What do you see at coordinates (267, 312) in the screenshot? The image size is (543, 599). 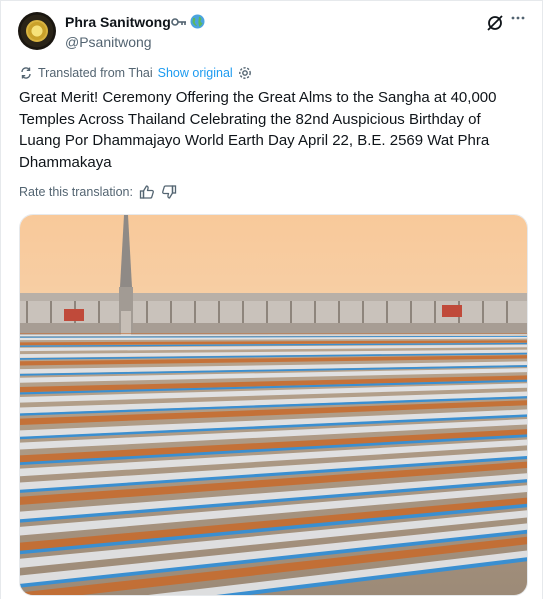 I see `grandstand-posts` at bounding box center [267, 312].